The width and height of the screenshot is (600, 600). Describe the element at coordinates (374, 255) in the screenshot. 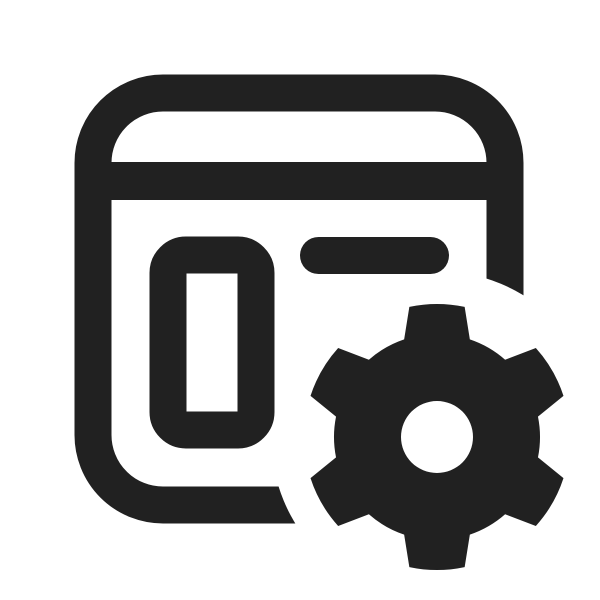

I see `text-line` at that location.